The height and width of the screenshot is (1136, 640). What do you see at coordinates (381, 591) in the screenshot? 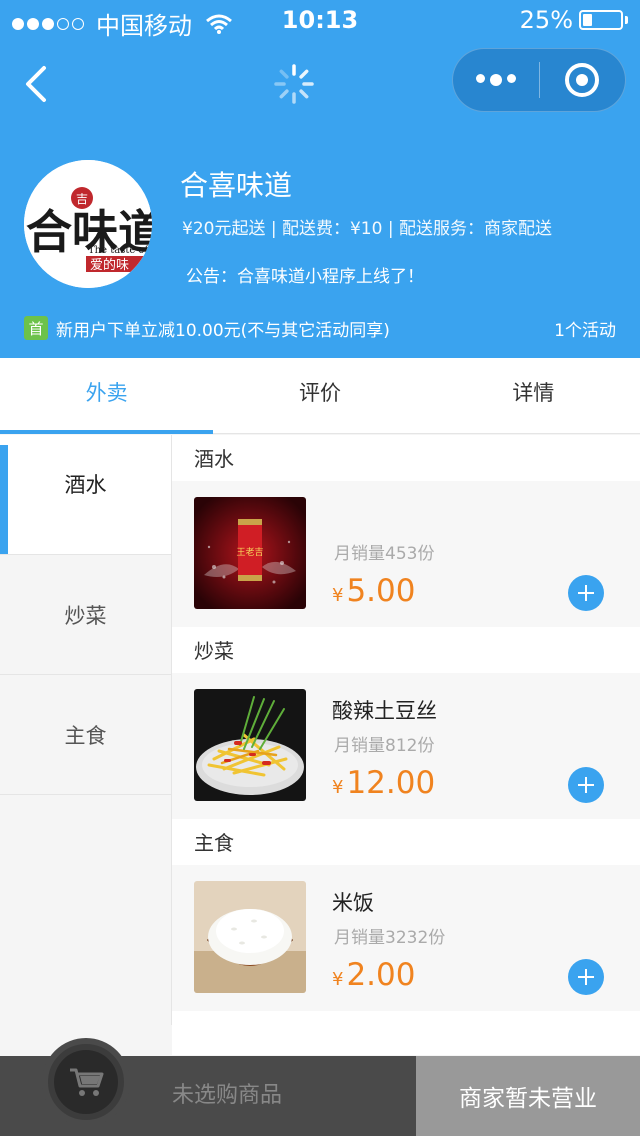
I see `price-value: 5.00` at bounding box center [381, 591].